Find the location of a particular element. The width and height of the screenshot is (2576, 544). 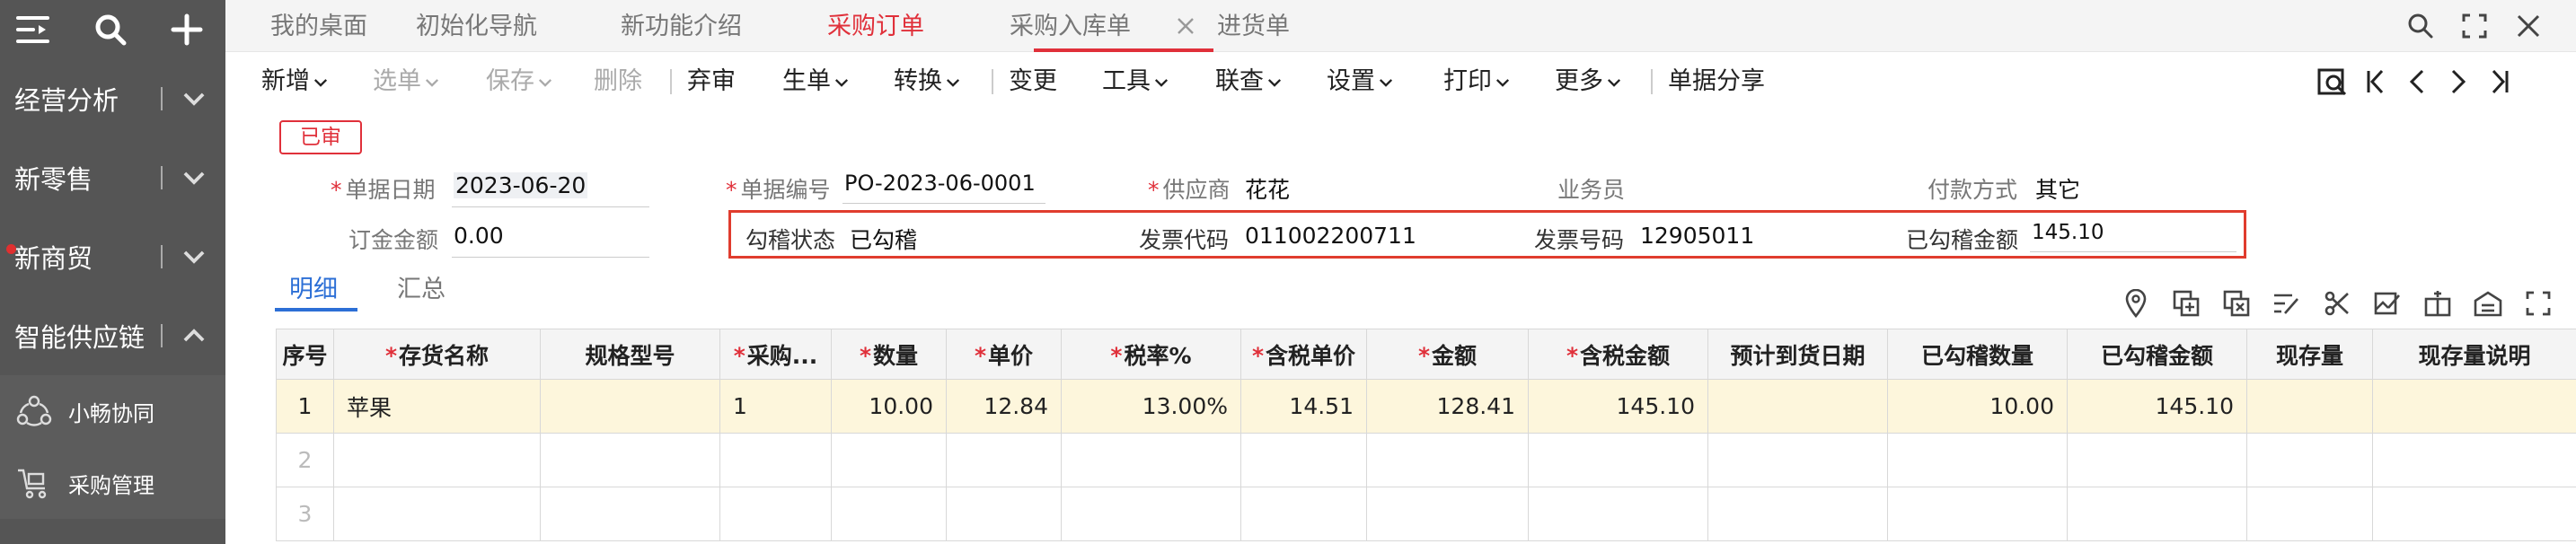

verified-amount-field: 145.10 is located at coordinates (2068, 233).